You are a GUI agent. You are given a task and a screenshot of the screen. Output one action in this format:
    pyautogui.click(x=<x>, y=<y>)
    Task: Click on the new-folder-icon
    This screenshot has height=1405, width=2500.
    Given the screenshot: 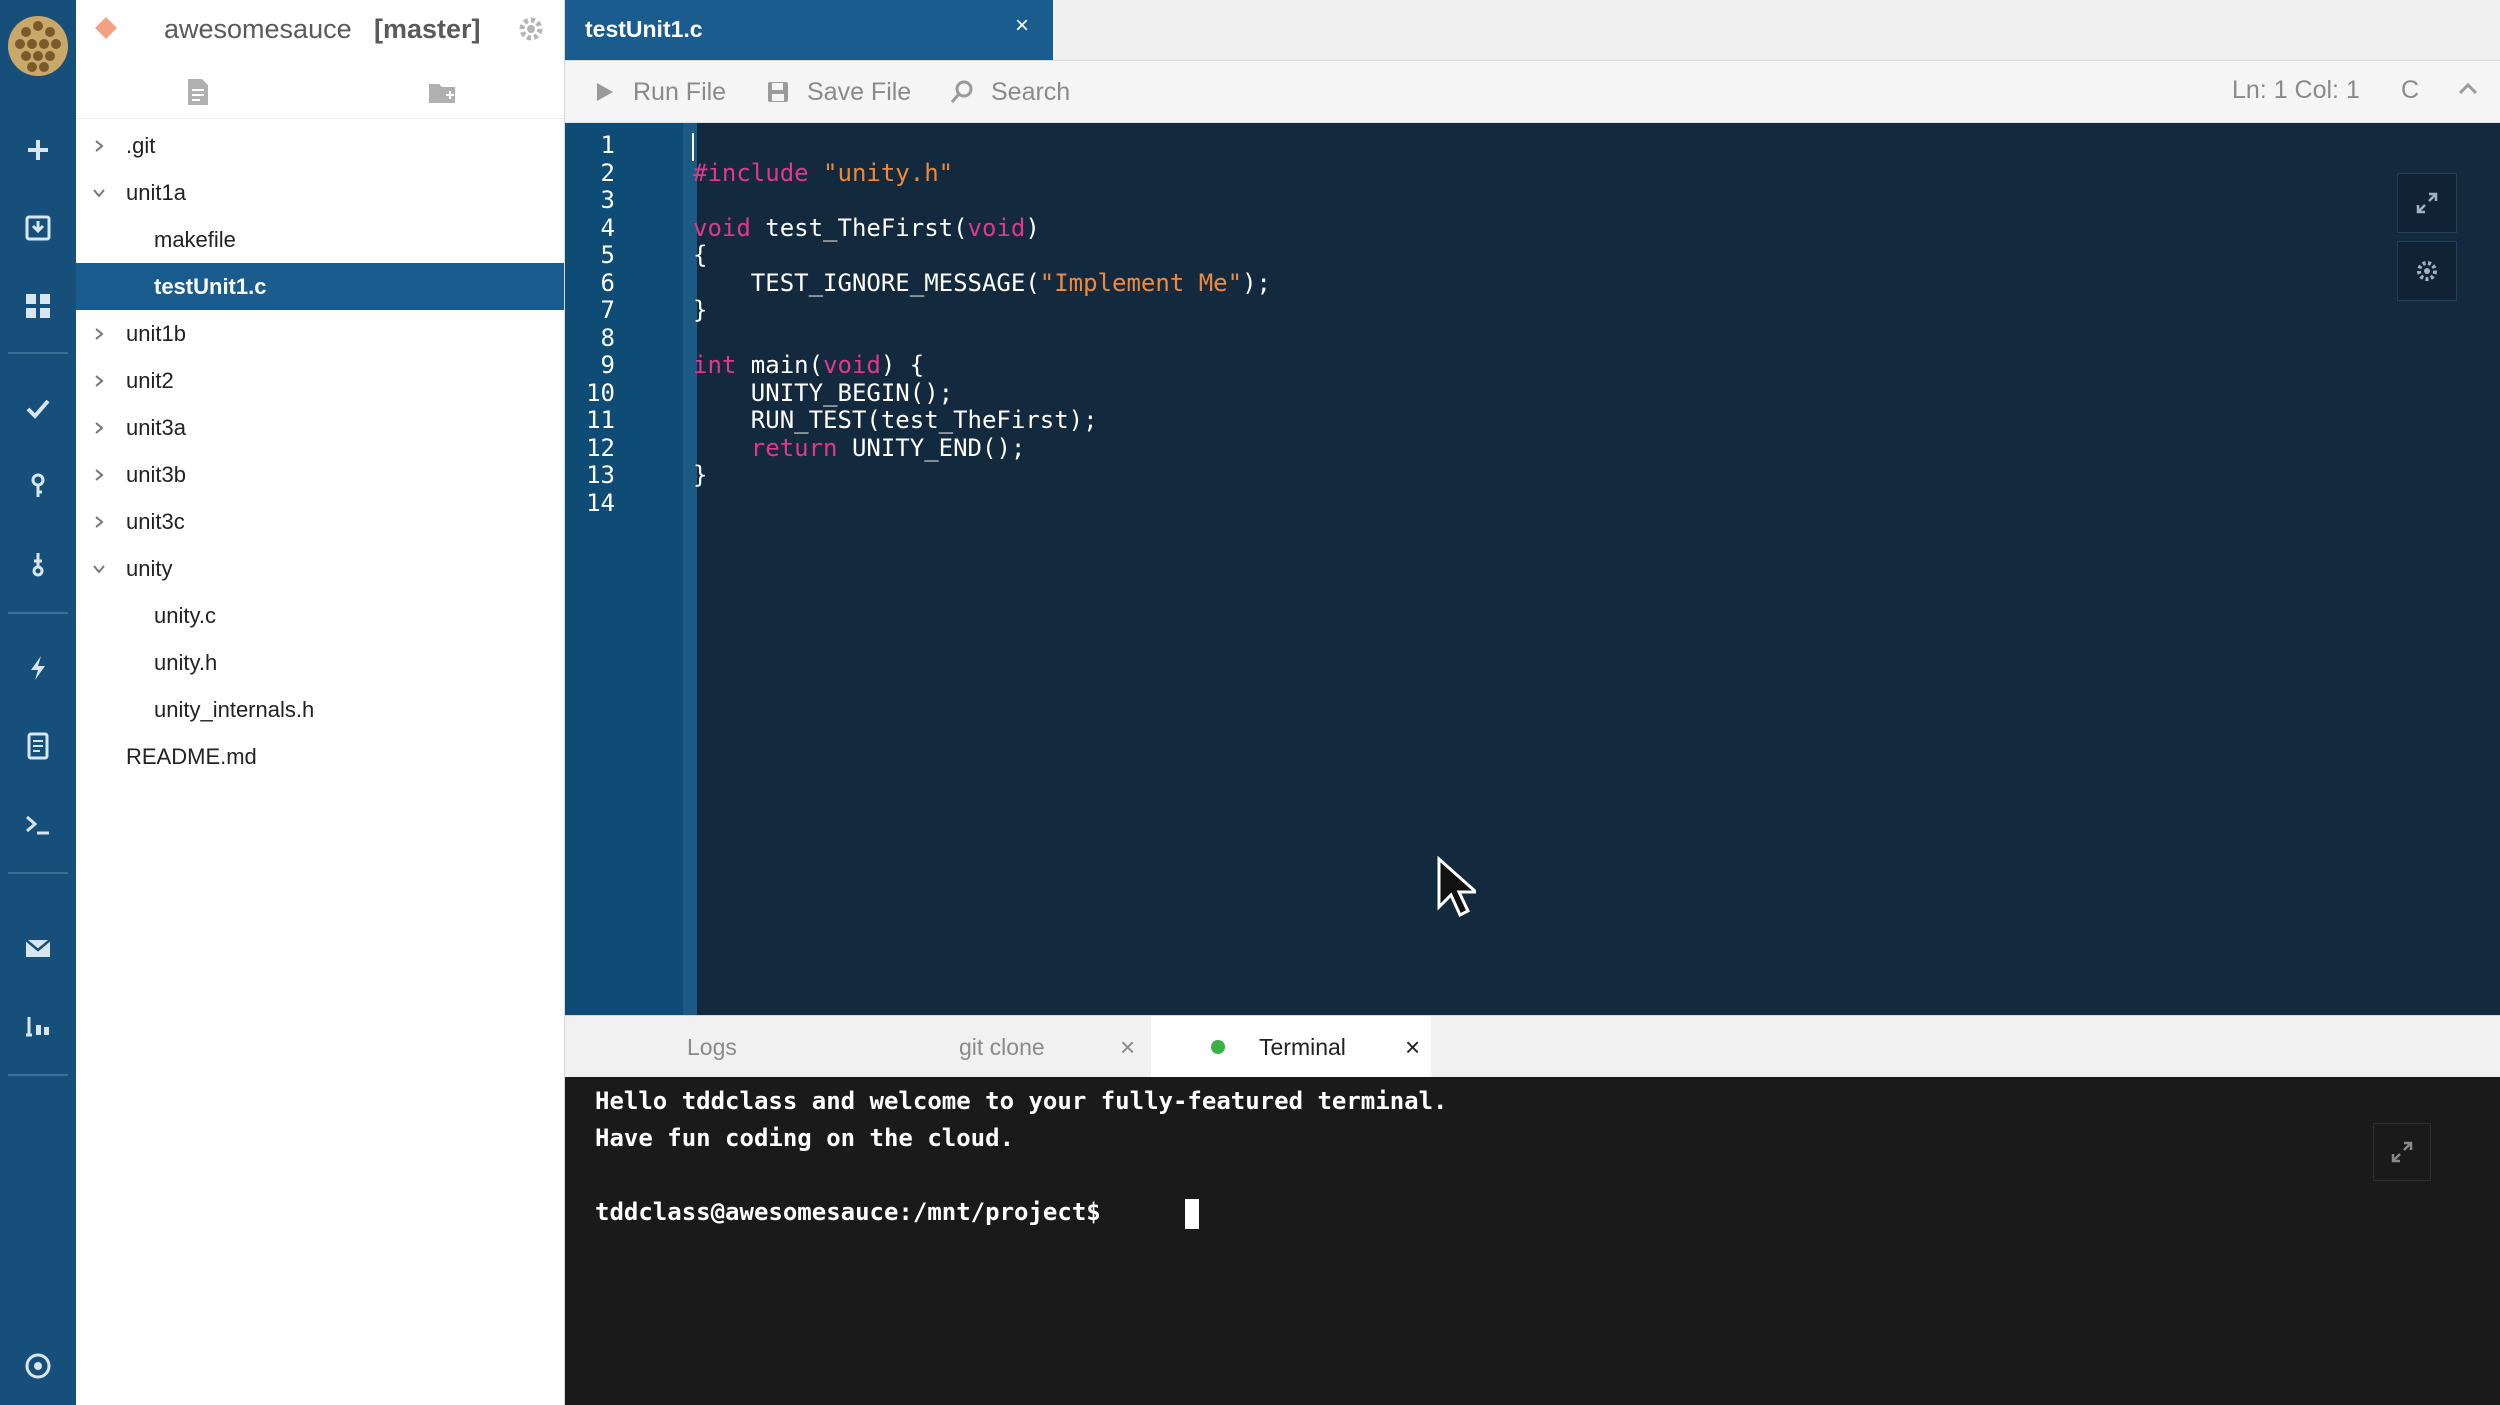 What is the action you would take?
    pyautogui.click(x=442, y=92)
    